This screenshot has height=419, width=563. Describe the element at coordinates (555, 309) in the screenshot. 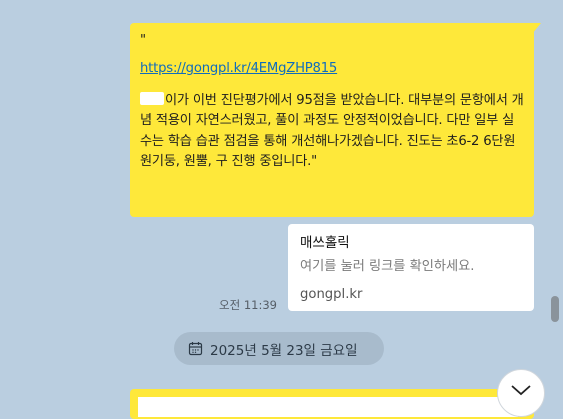

I see `scrollbar-thumb` at that location.